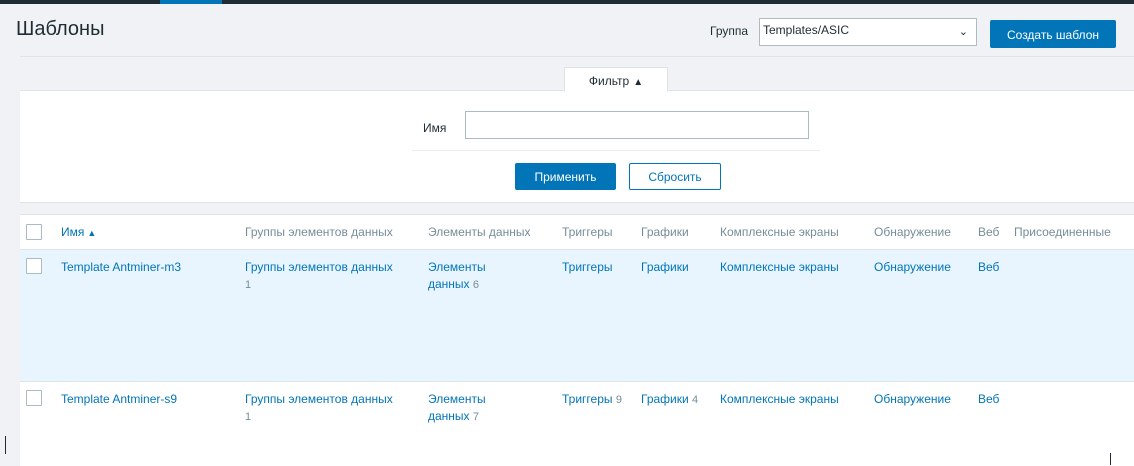  I want to click on name-filter-label: Имя, so click(435, 128).